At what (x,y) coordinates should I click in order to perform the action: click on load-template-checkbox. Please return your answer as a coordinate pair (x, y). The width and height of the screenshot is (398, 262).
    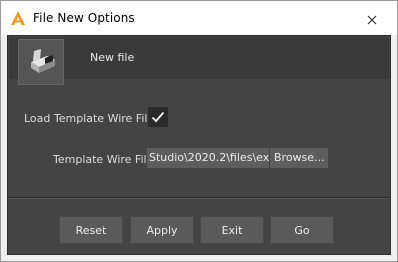
    Looking at the image, I should click on (158, 117).